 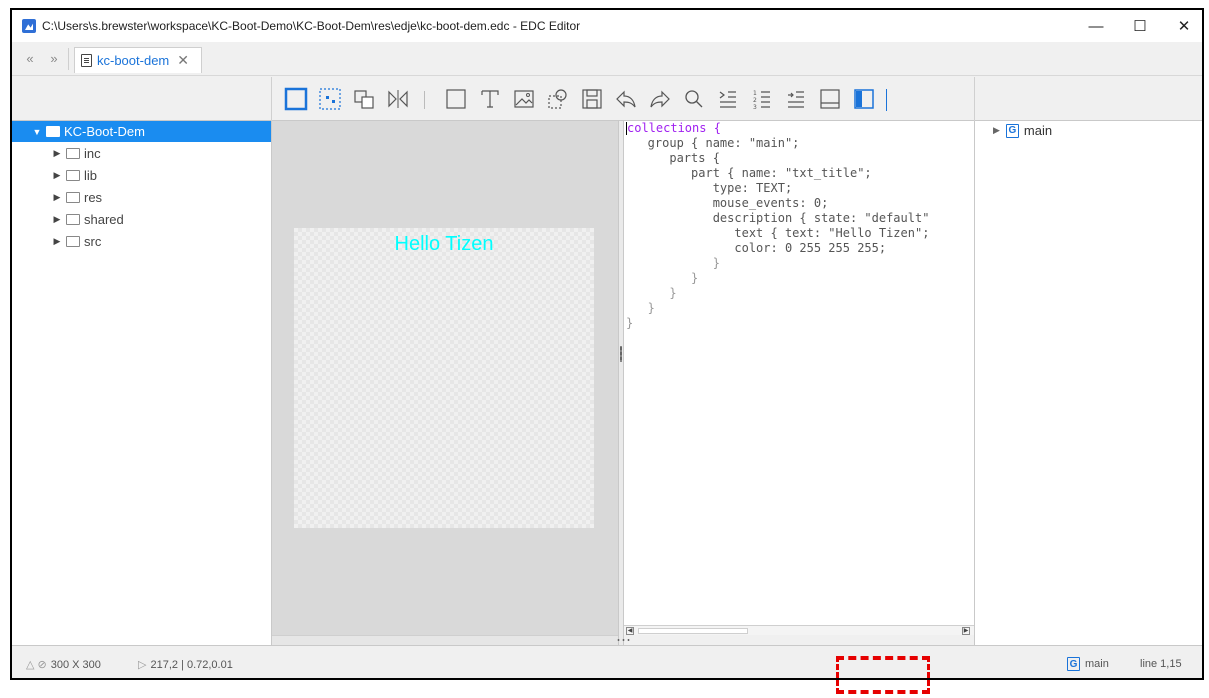 I want to click on code-line-2: group { name: "main";, so click(x=713, y=143).